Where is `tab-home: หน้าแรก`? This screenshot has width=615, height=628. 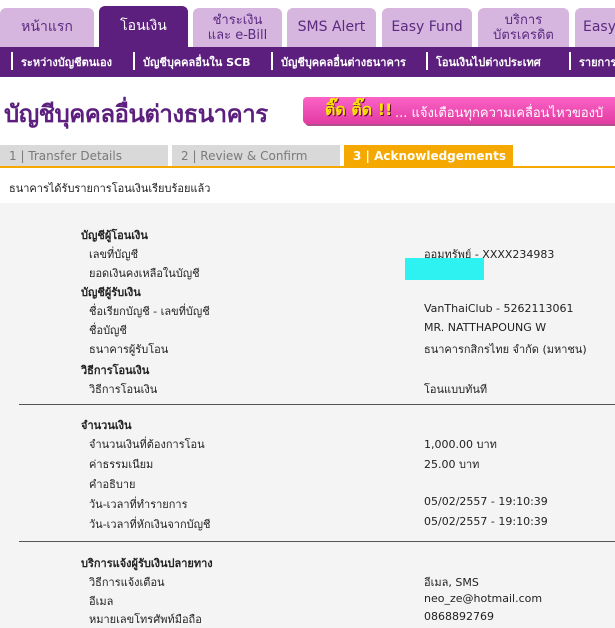
tab-home: หน้าแรก is located at coordinates (47, 27).